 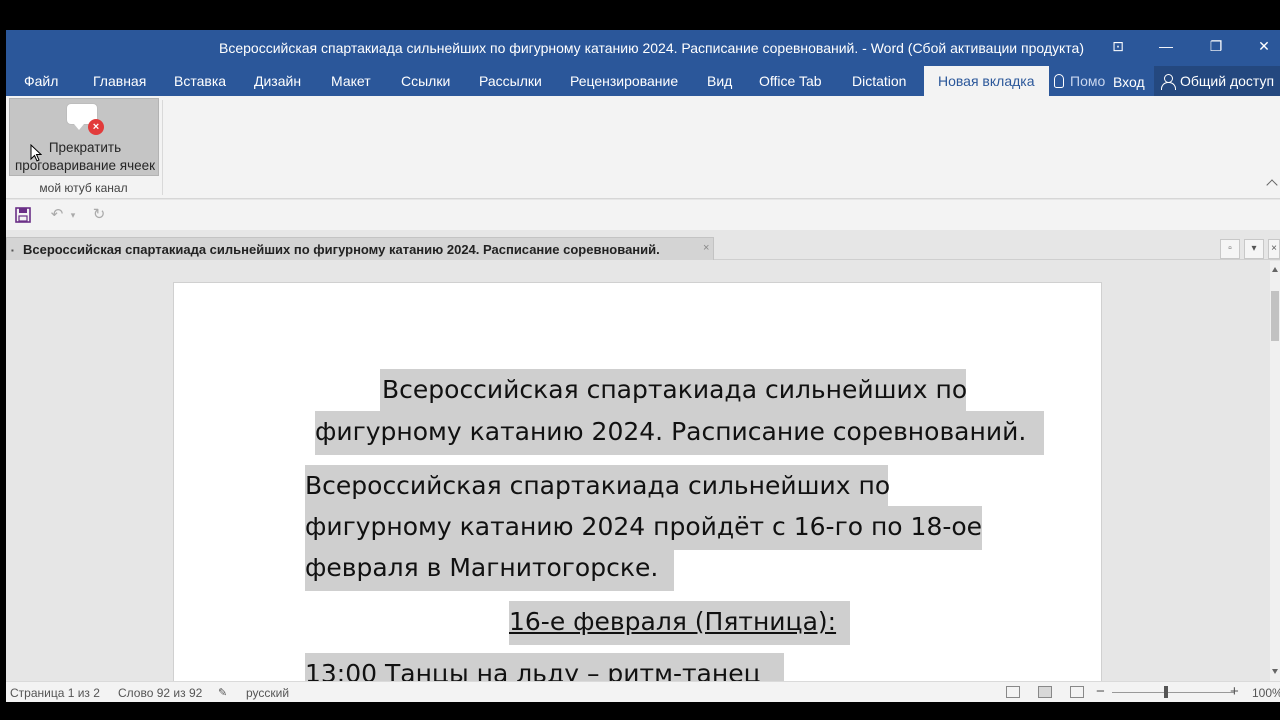 What do you see at coordinates (119, 81) in the screenshot?
I see `tab-home: Главная` at bounding box center [119, 81].